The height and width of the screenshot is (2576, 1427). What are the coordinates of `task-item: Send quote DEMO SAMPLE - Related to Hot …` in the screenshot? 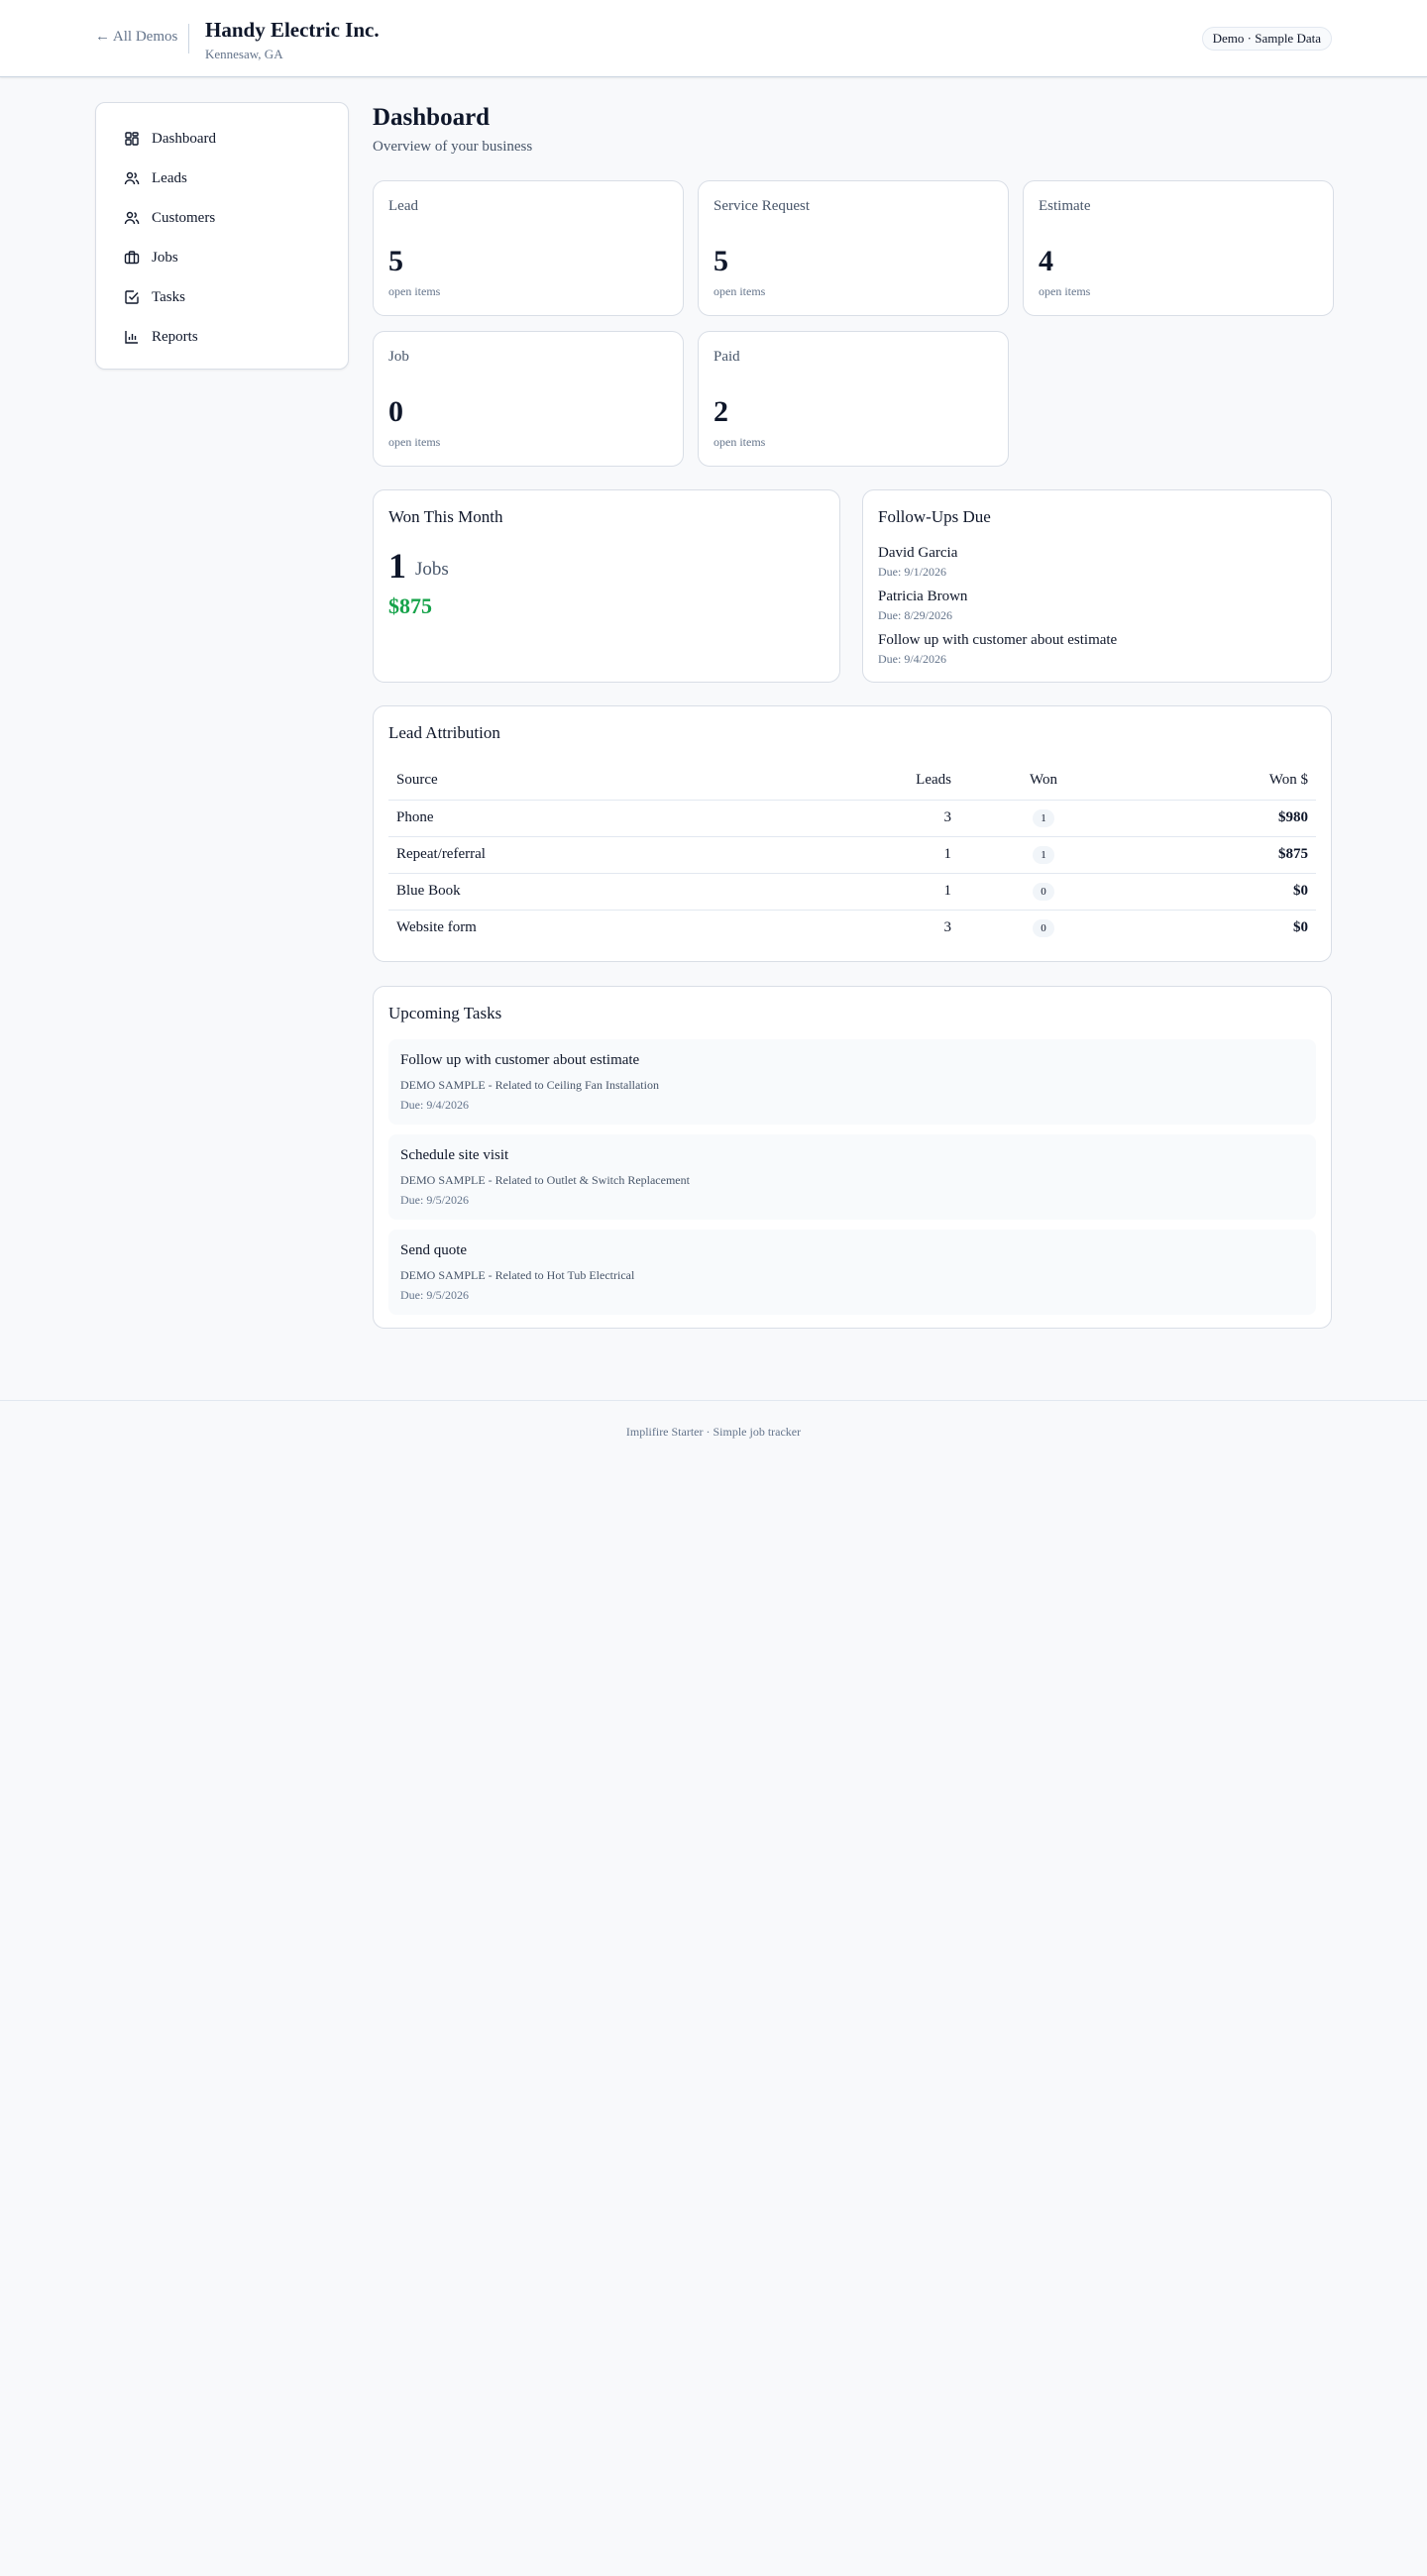 It's located at (852, 1272).